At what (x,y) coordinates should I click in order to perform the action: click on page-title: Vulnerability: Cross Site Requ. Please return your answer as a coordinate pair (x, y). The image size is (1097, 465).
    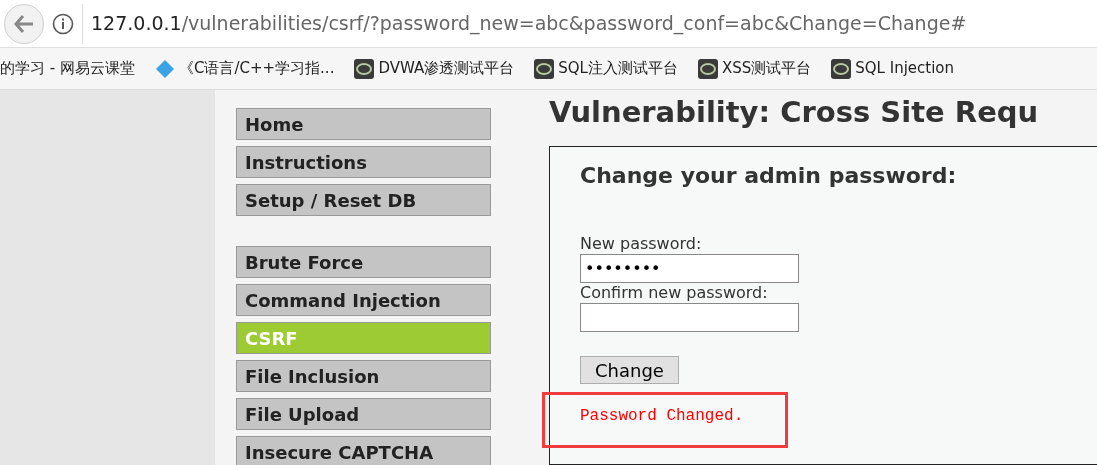
    Looking at the image, I should click on (794, 112).